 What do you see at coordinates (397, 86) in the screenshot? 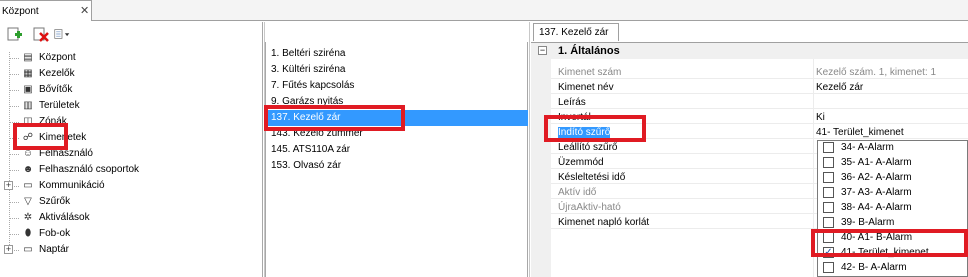
I see `list-item: 7. Fűtés kapcsolás` at bounding box center [397, 86].